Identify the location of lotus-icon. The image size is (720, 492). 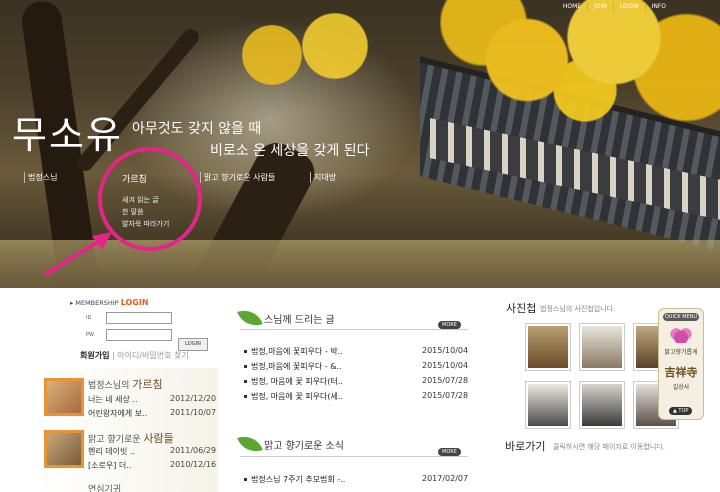
(681, 334).